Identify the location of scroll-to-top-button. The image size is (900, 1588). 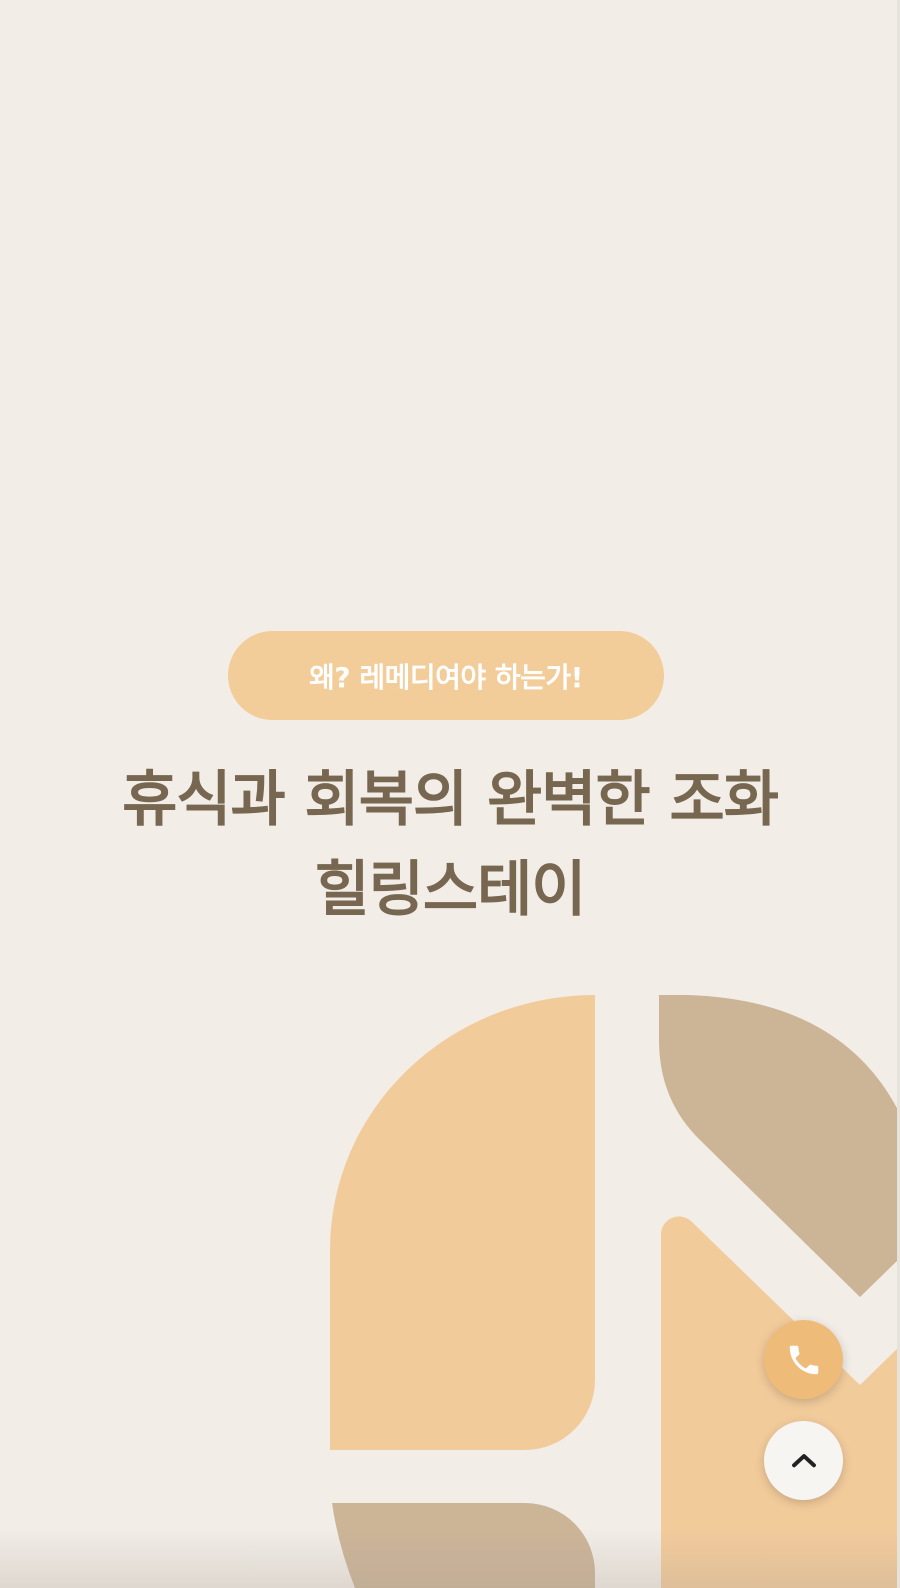
(803, 1460).